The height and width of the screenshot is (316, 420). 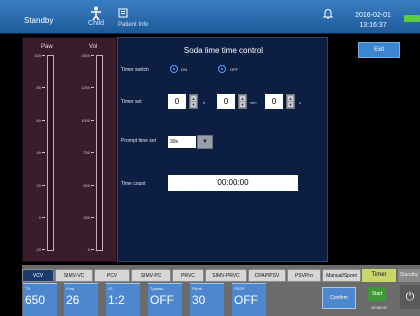 What do you see at coordinates (93, 47) in the screenshot?
I see `vol-title: Vol` at bounding box center [93, 47].